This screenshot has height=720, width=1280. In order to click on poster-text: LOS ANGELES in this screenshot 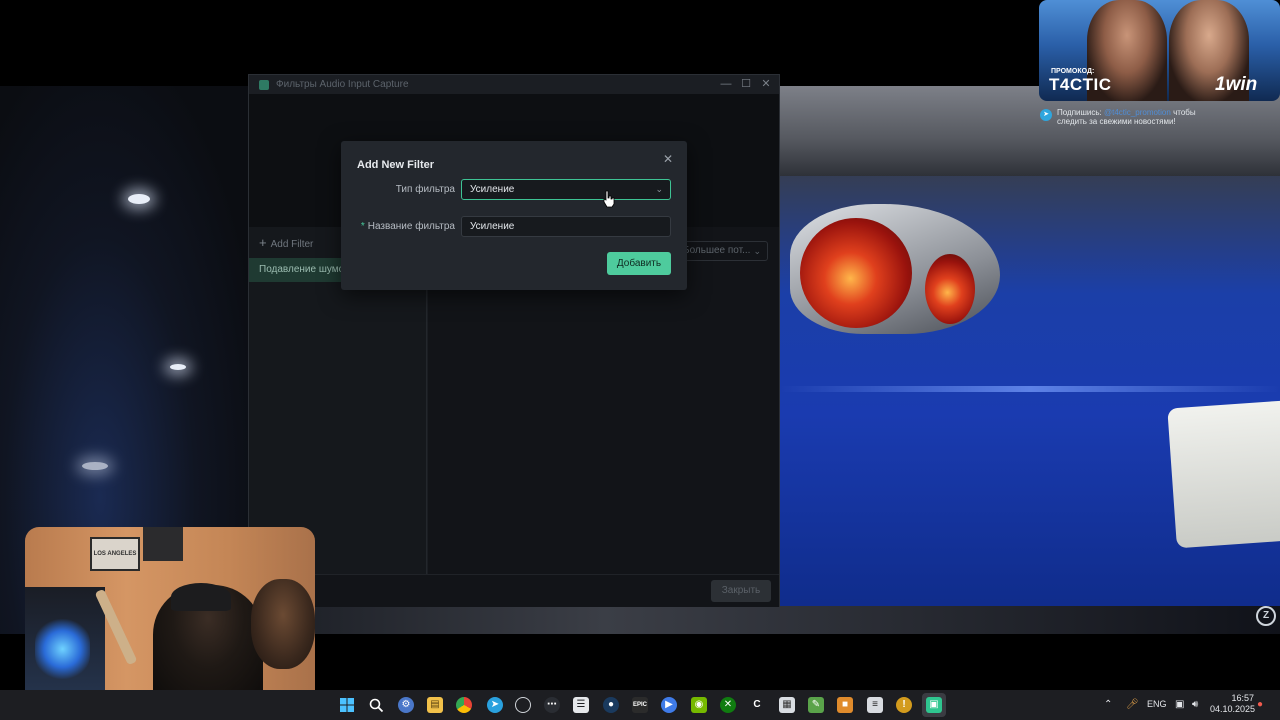, I will do `click(115, 554)`.